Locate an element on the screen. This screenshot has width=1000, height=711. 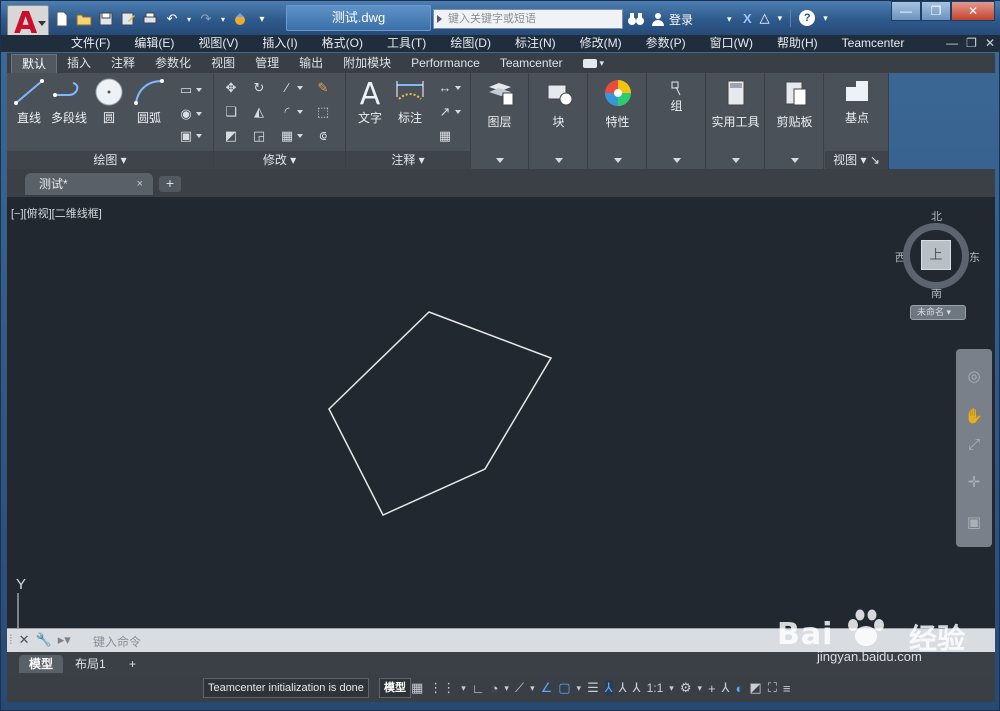
grid-icon: ▦ is located at coordinates (417, 688).